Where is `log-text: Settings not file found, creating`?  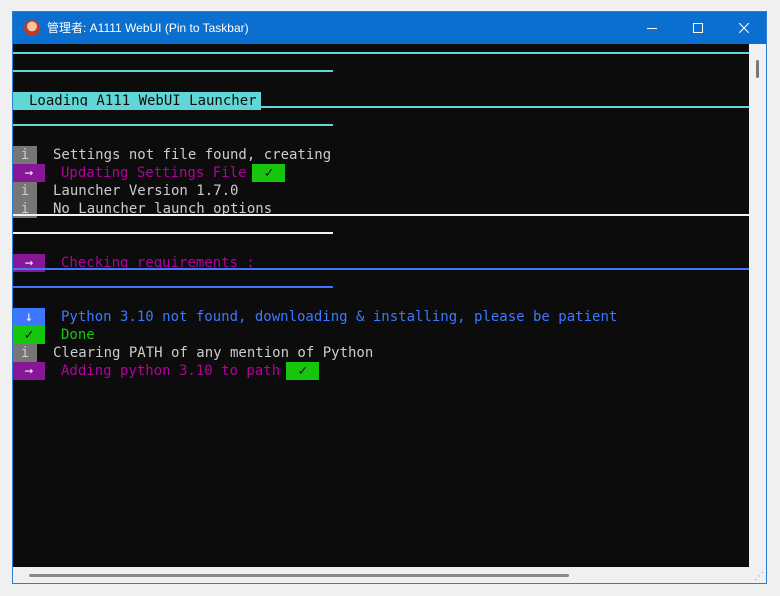 log-text: Settings not file found, creating is located at coordinates (192, 155).